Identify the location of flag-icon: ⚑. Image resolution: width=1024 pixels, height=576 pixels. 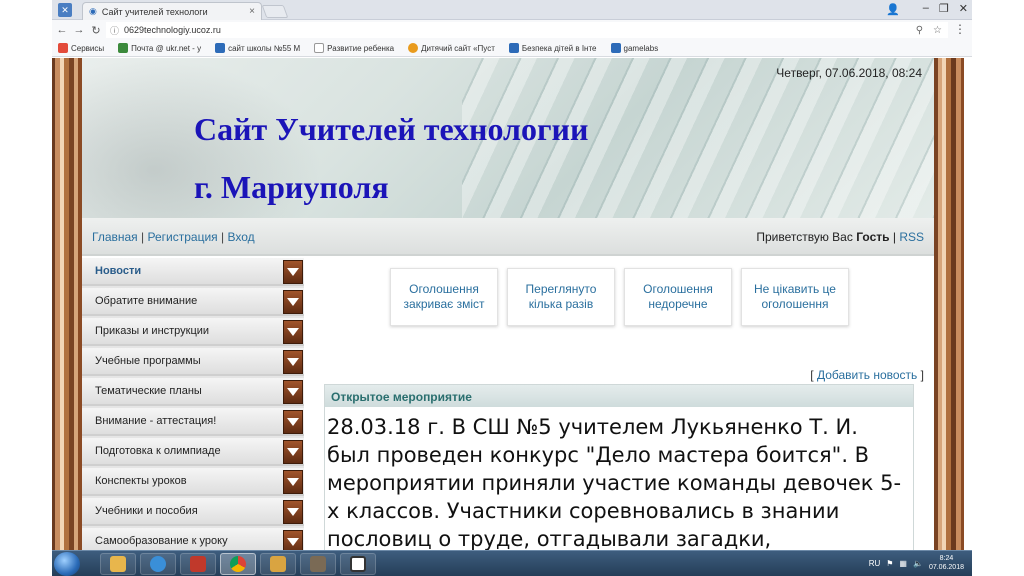
(889, 563).